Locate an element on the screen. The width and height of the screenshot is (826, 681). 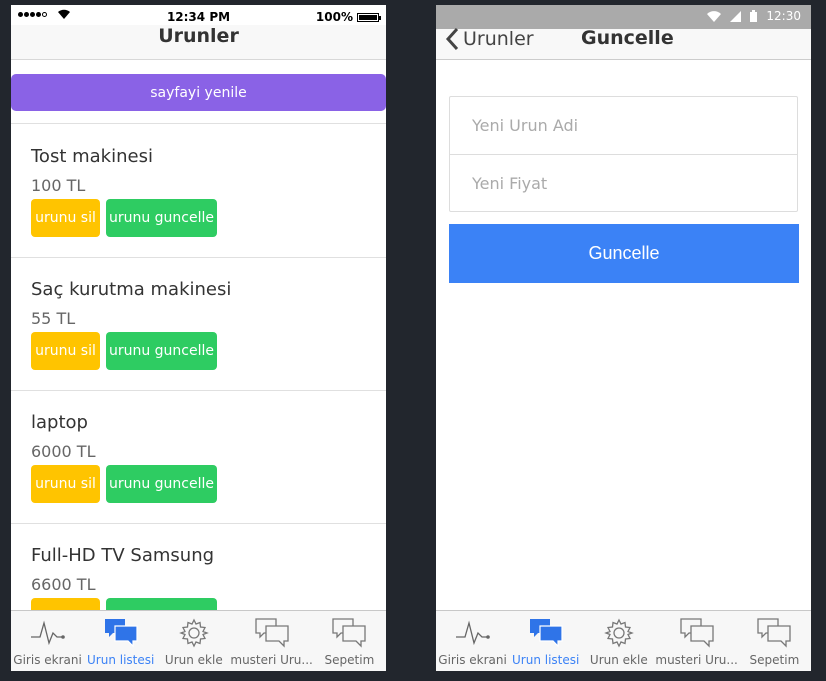
page-title: Guncelle is located at coordinates (627, 38).